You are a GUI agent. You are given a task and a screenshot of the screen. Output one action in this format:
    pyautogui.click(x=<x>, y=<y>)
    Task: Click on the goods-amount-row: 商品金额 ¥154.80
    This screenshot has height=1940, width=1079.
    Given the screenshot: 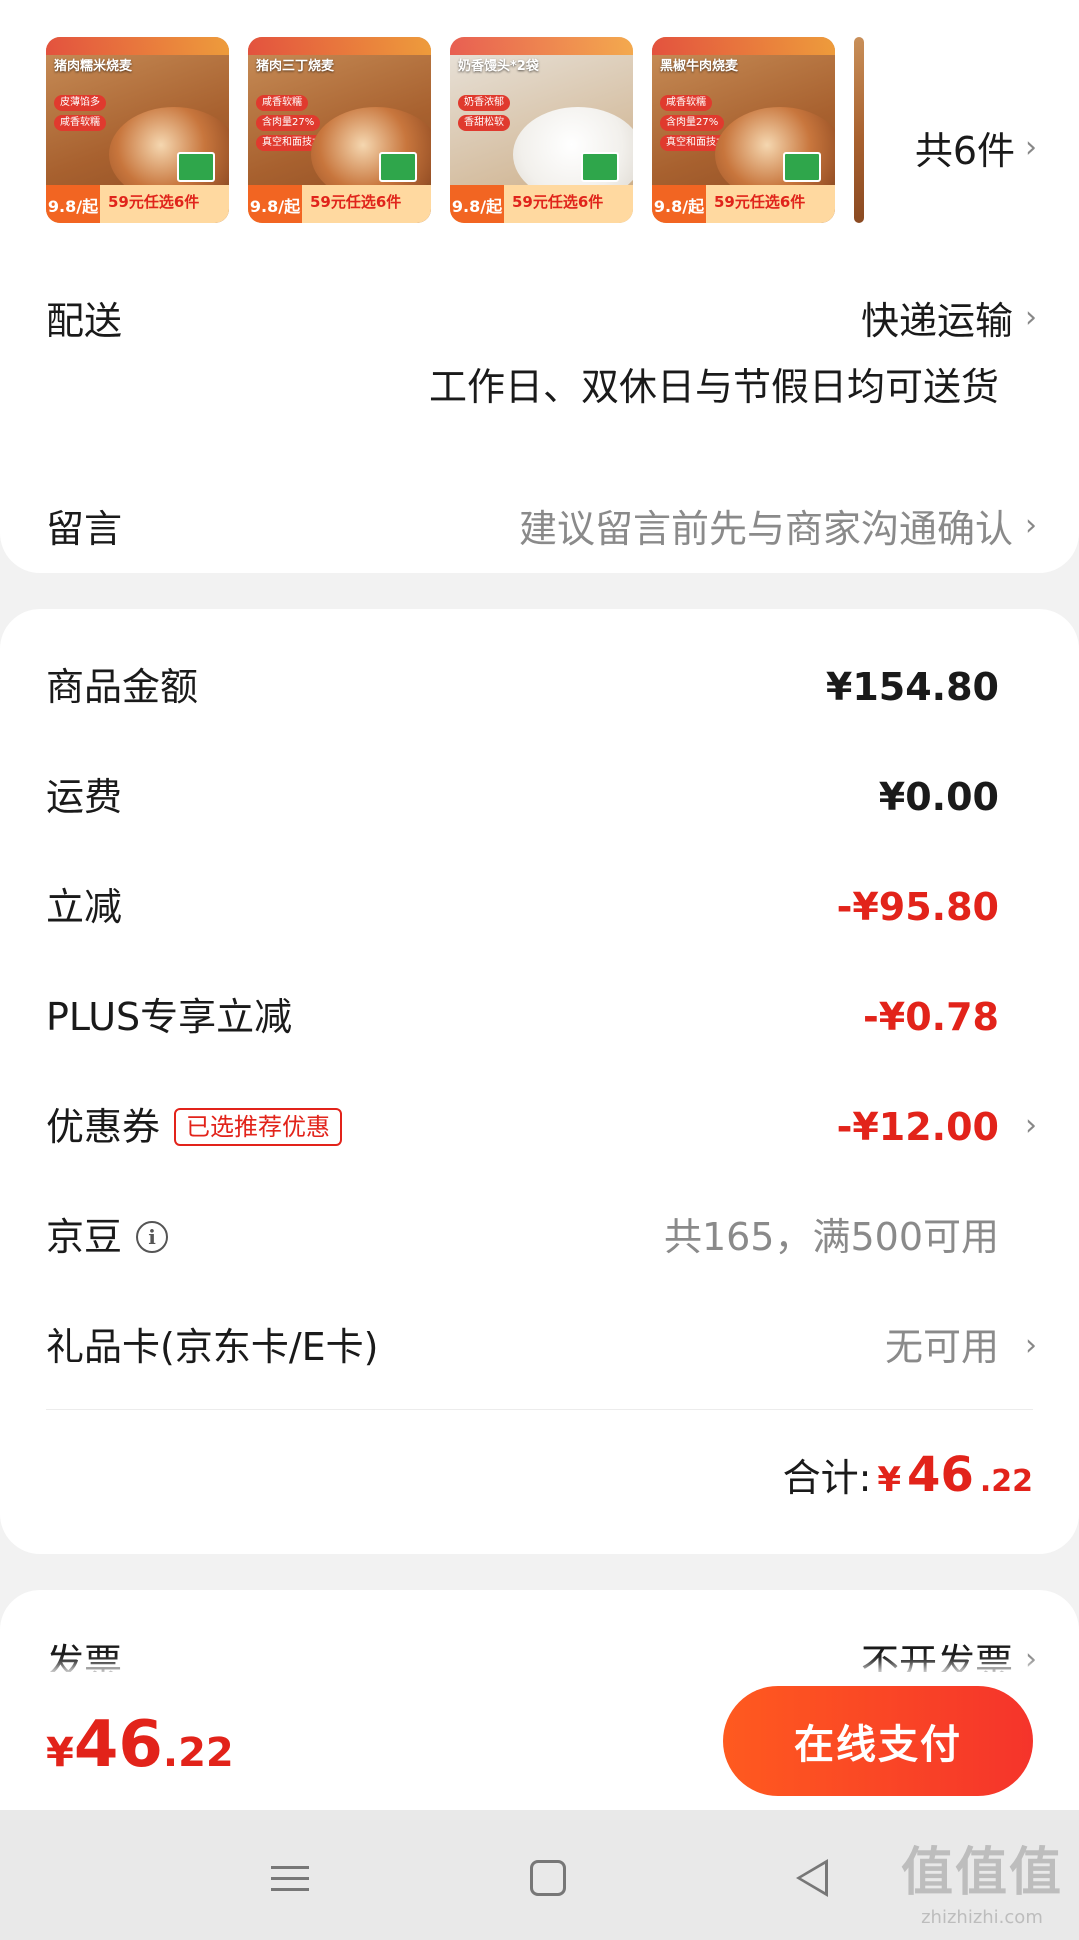 What is the action you would take?
    pyautogui.click(x=539, y=687)
    